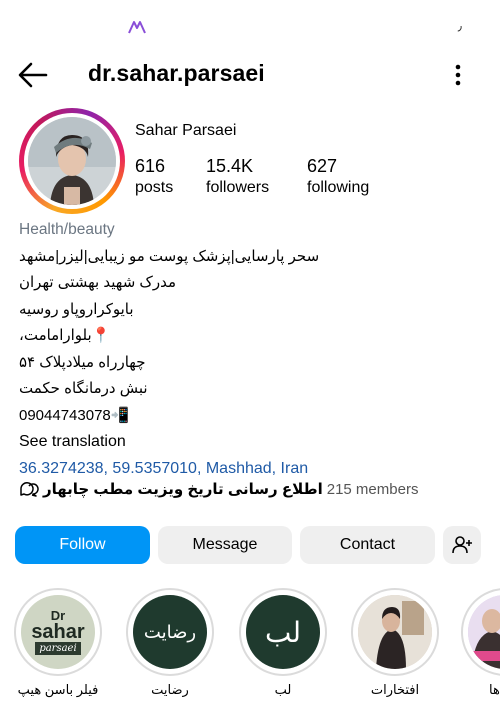  What do you see at coordinates (238, 187) in the screenshot?
I see `stat-followers-label: followers` at bounding box center [238, 187].